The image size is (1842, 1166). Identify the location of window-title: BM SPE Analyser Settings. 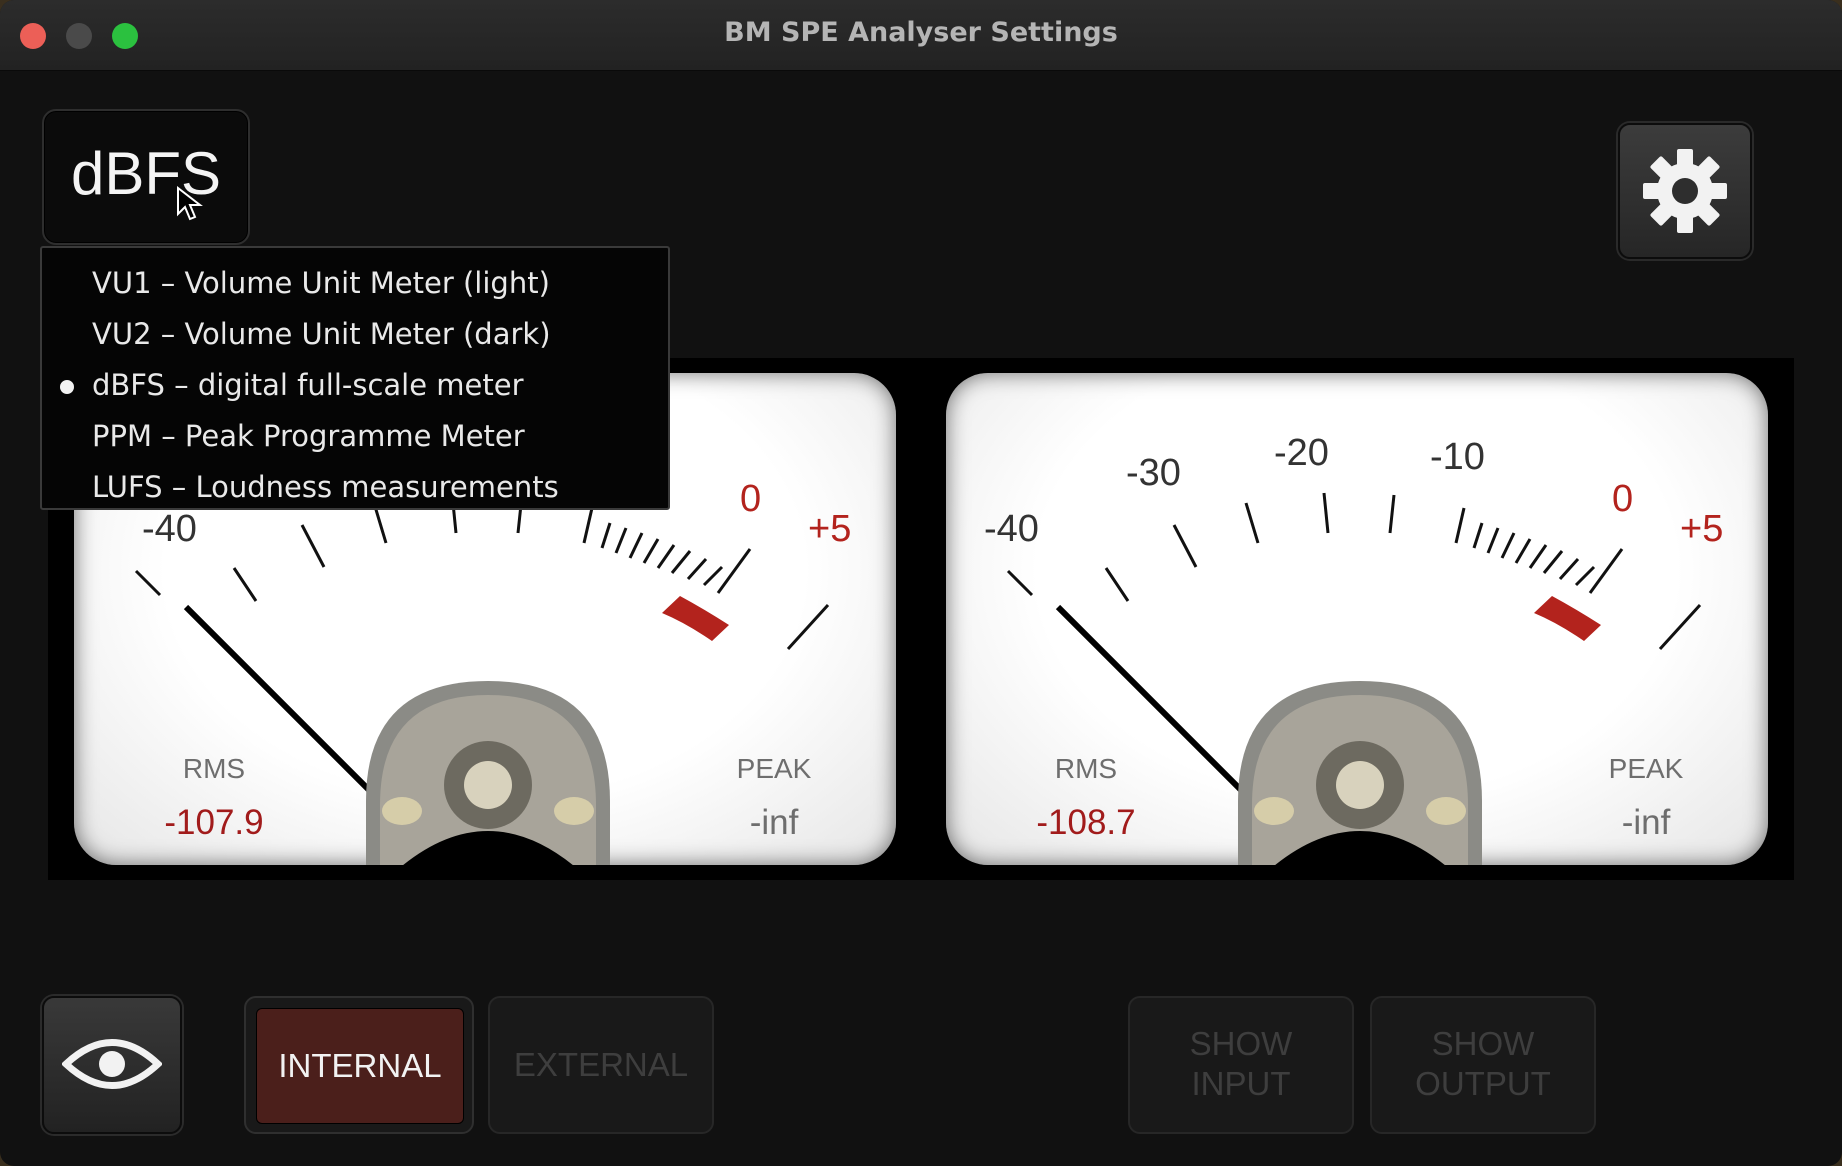
(921, 32).